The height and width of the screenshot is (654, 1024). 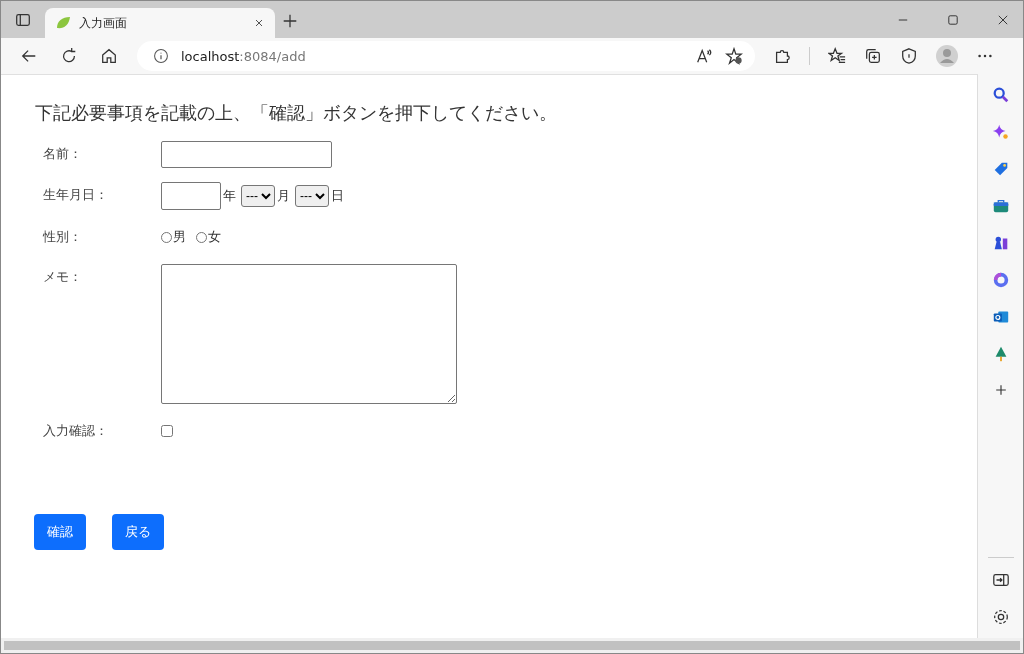 What do you see at coordinates (246, 154) in the screenshot?
I see `name-field` at bounding box center [246, 154].